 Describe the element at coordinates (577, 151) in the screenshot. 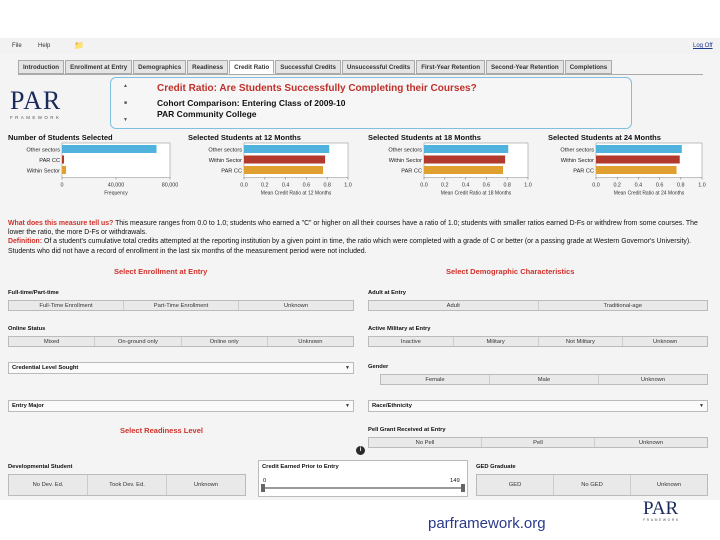

I see `category-label: Other sectors` at that location.